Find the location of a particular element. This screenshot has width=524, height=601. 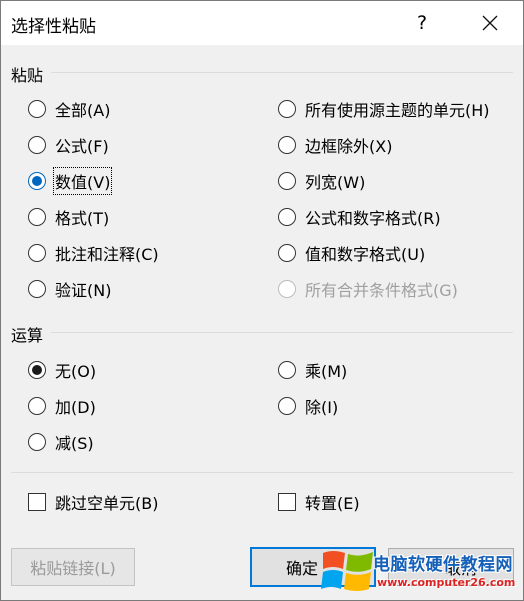

radio-op-add: 加(D) is located at coordinates (62, 406).